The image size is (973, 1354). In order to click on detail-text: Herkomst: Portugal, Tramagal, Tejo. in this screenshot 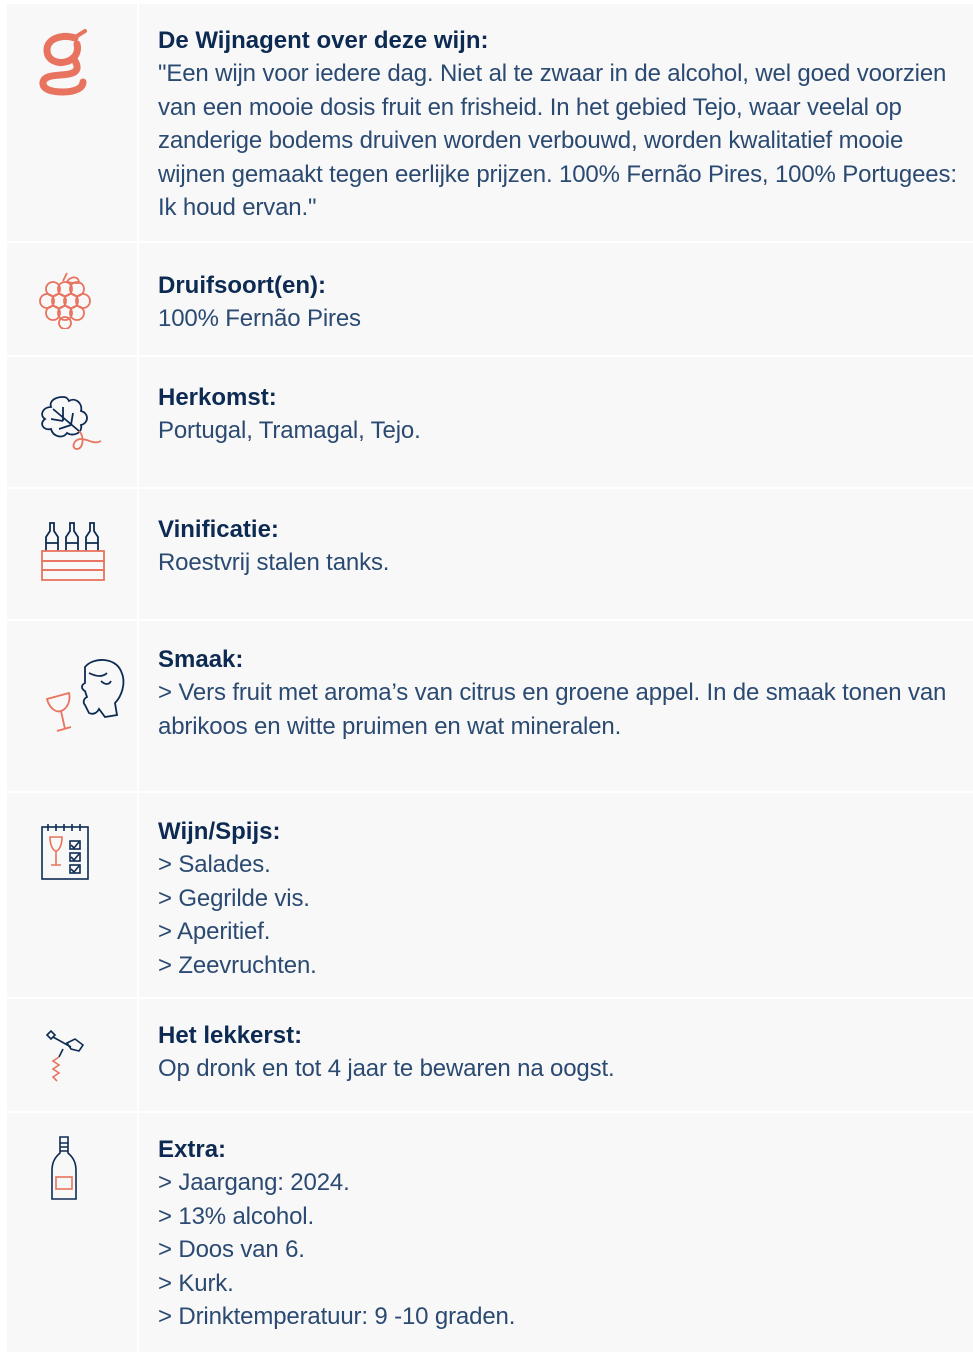, I will do `click(556, 422)`.